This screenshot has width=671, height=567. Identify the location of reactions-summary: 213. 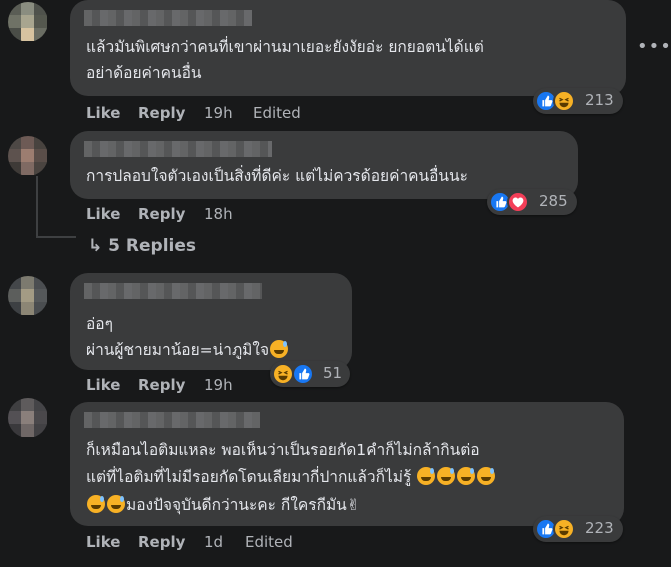
(578, 101).